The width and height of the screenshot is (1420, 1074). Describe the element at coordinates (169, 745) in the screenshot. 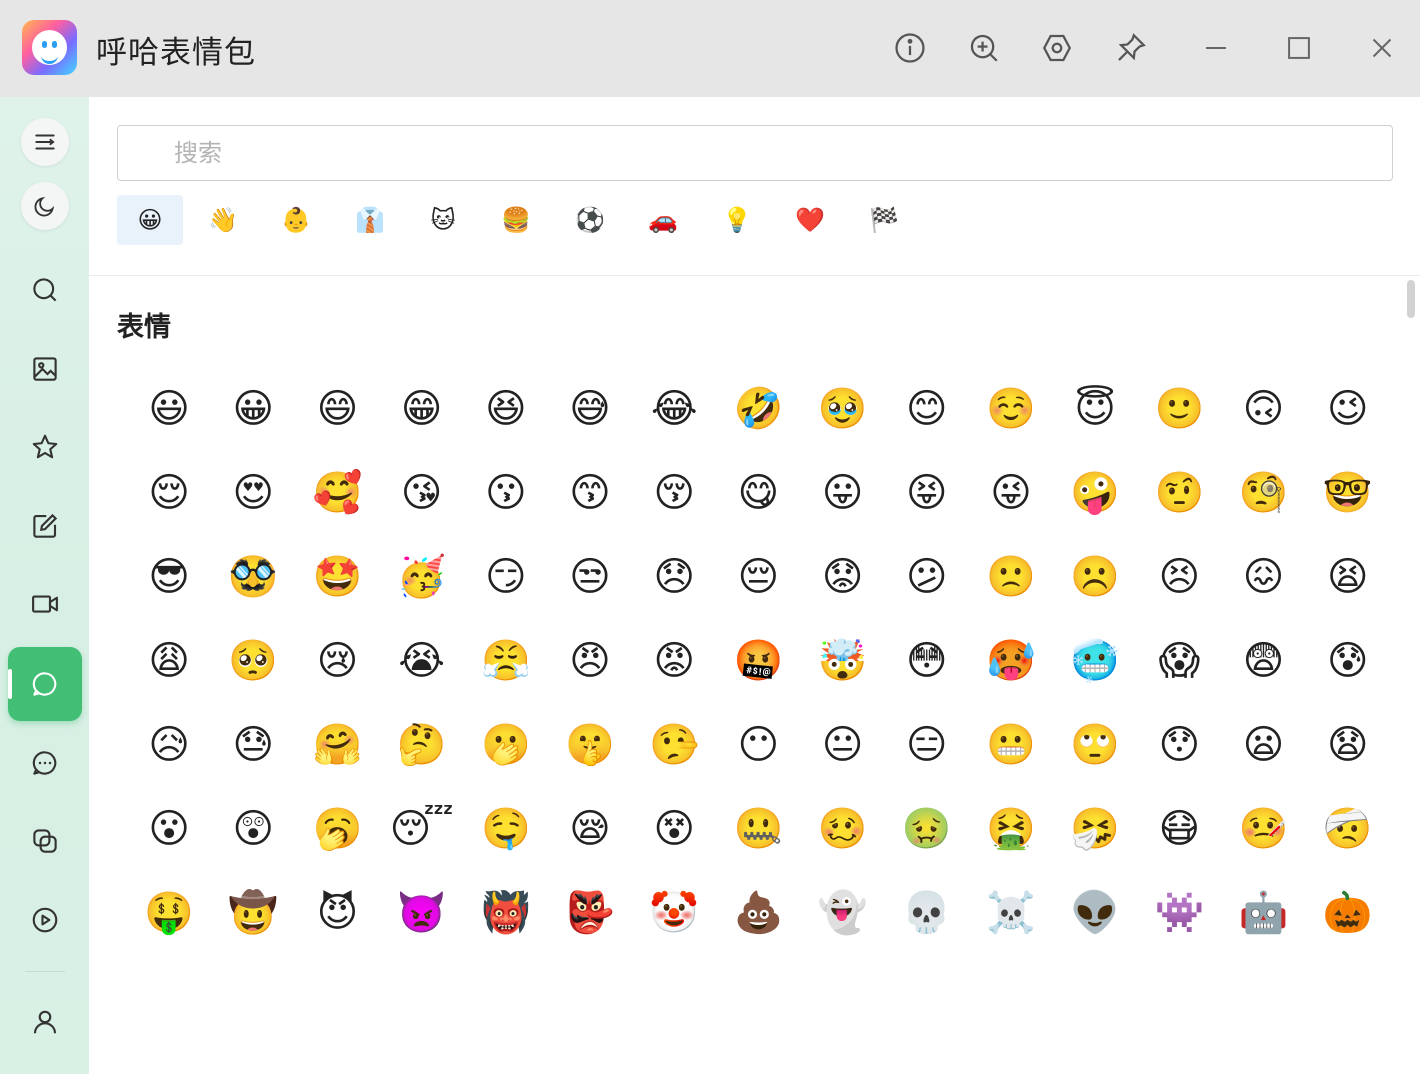

I see `emoji-item: 😥` at that location.